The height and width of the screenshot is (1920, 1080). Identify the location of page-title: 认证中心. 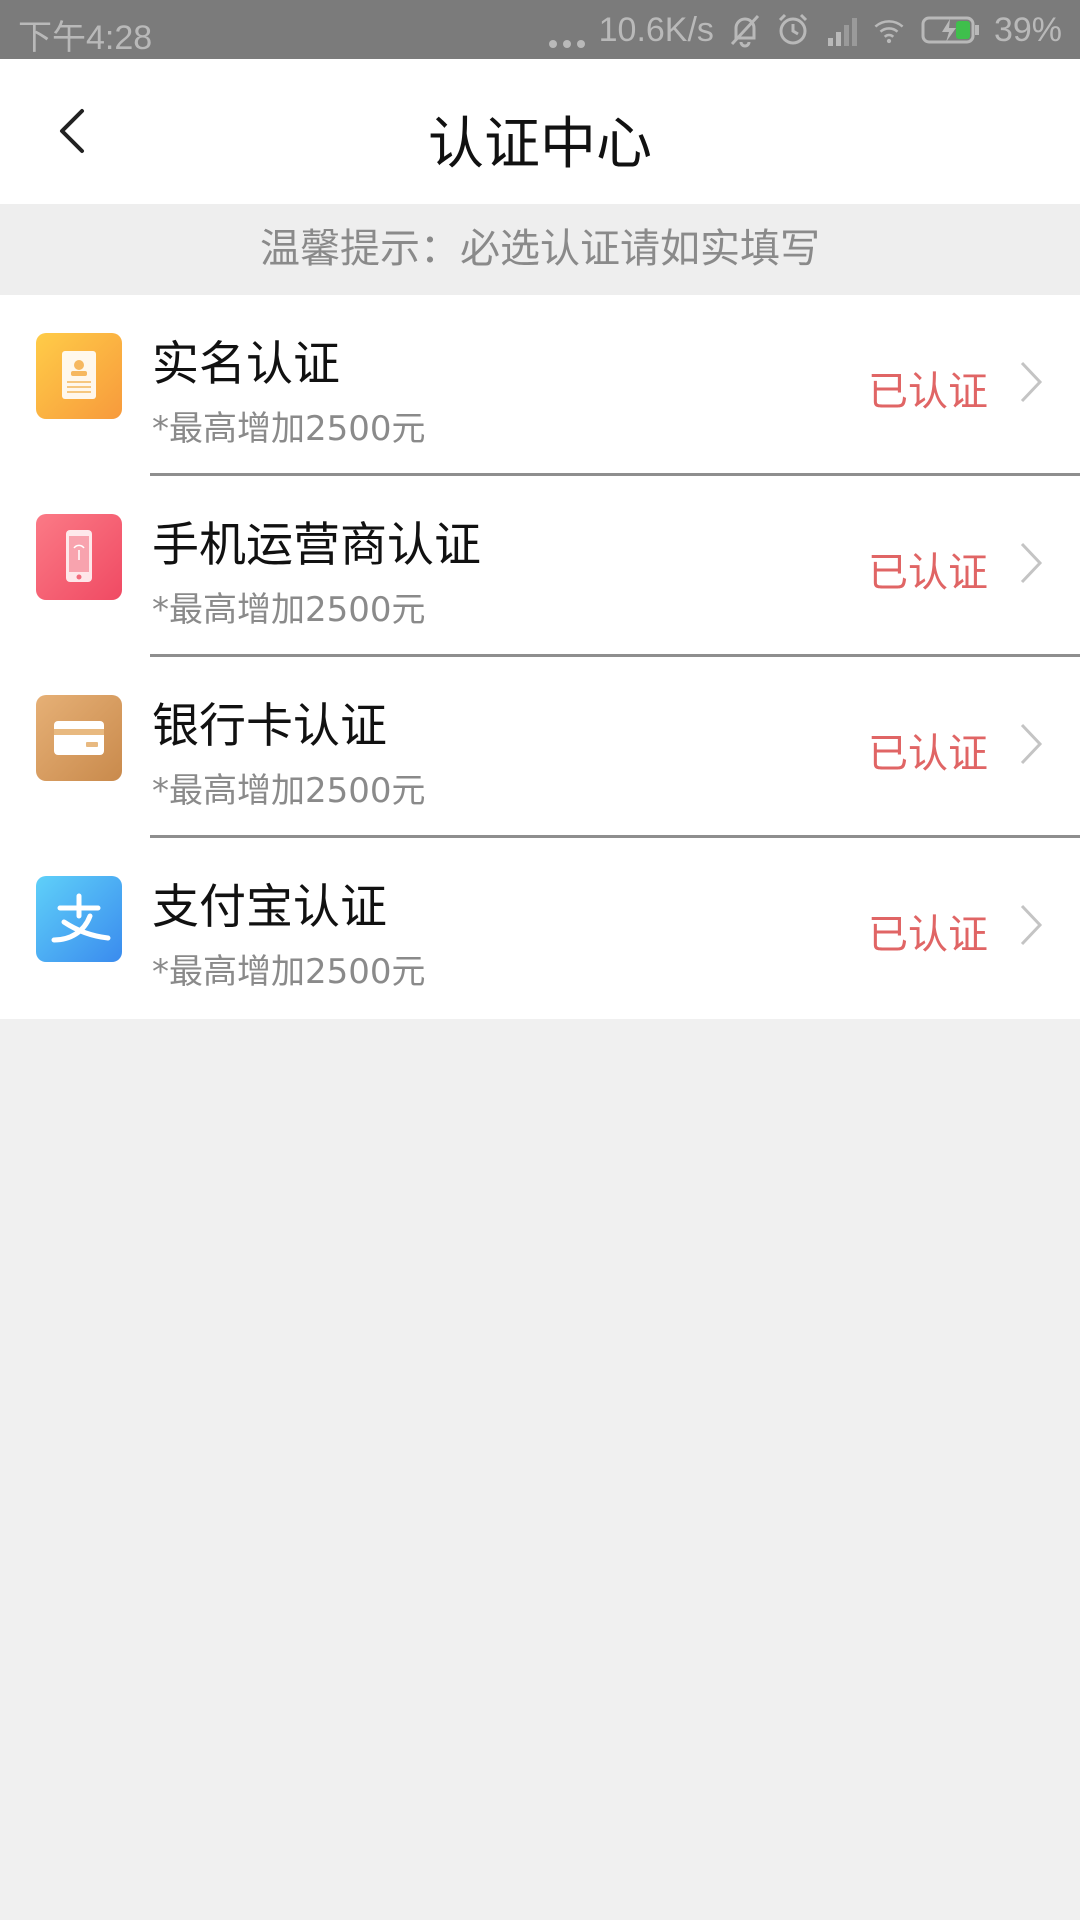
(540, 144).